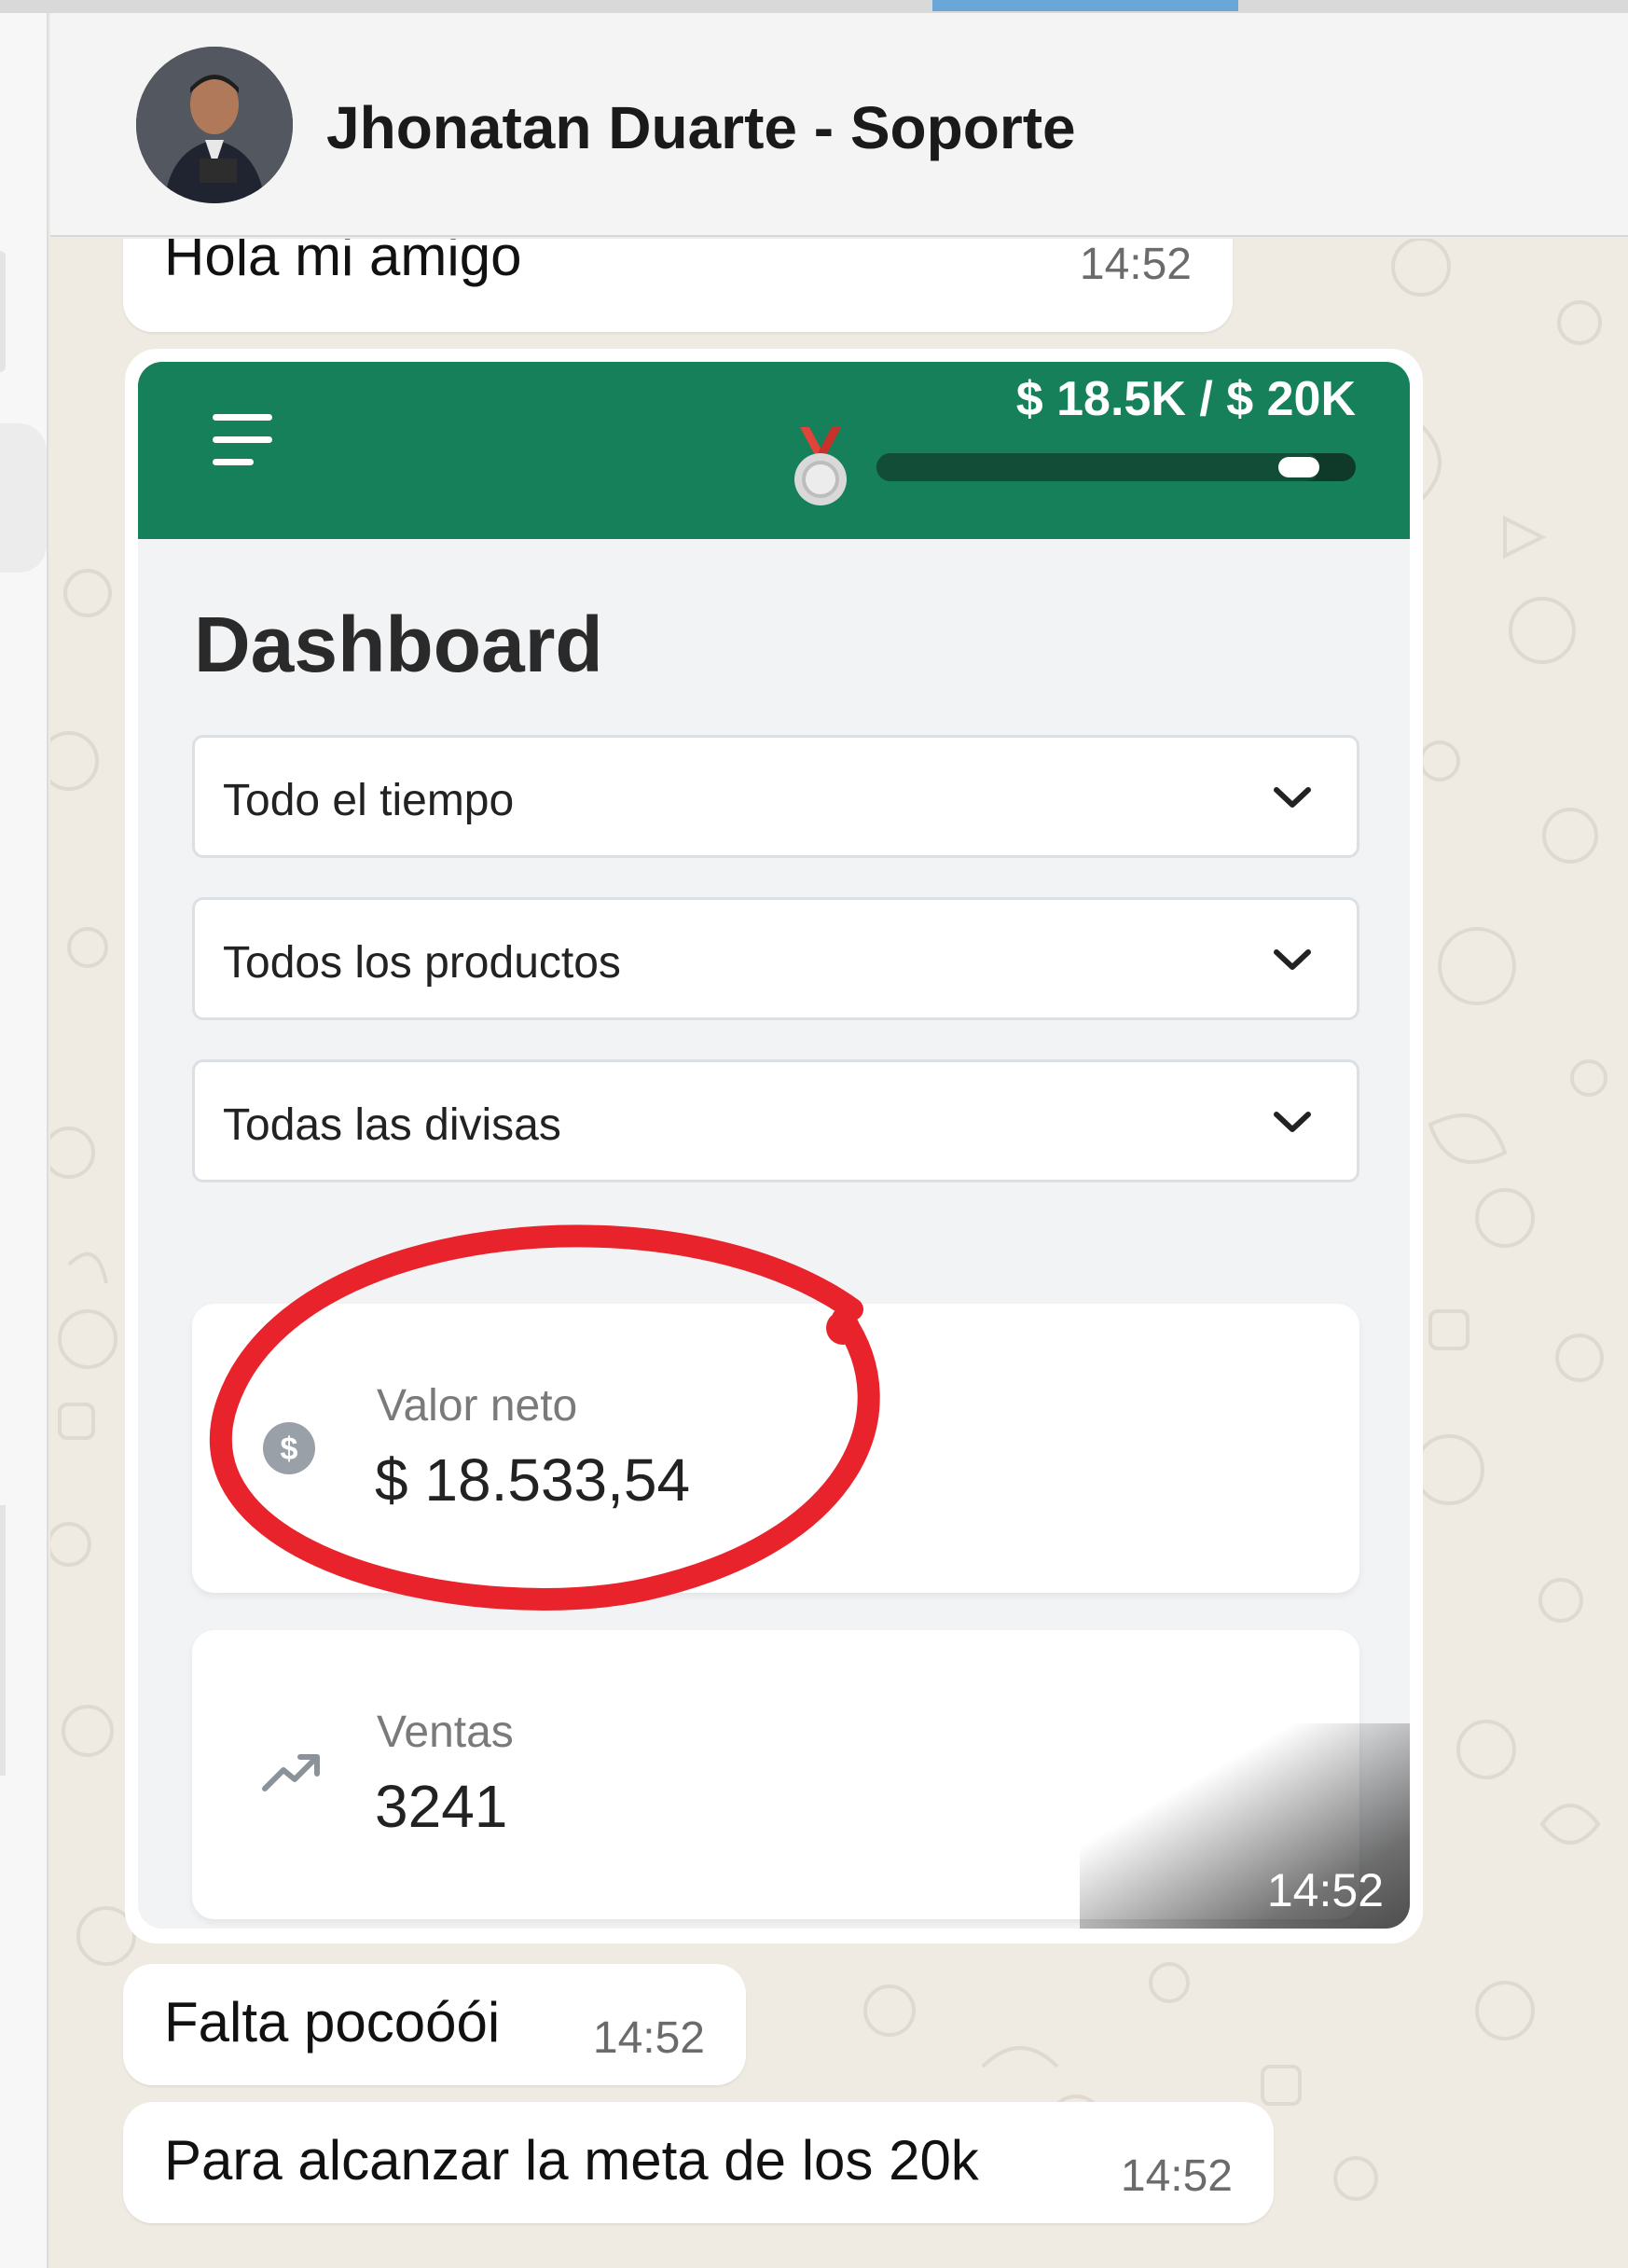  Describe the element at coordinates (214, 125) in the screenshot. I see `avatar` at that location.